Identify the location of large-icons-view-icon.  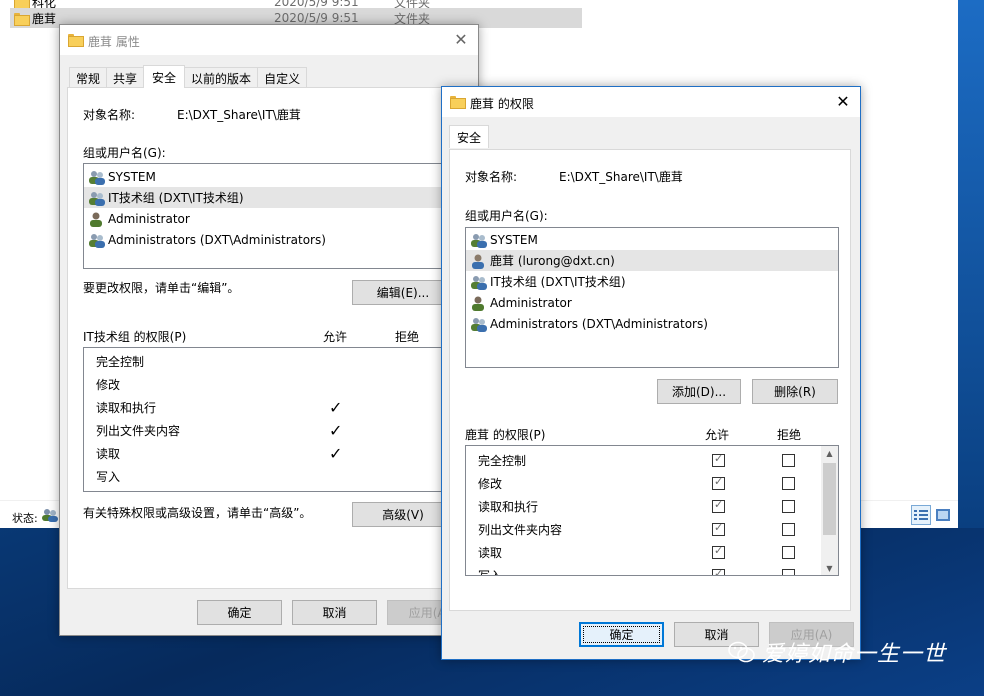
(943, 515).